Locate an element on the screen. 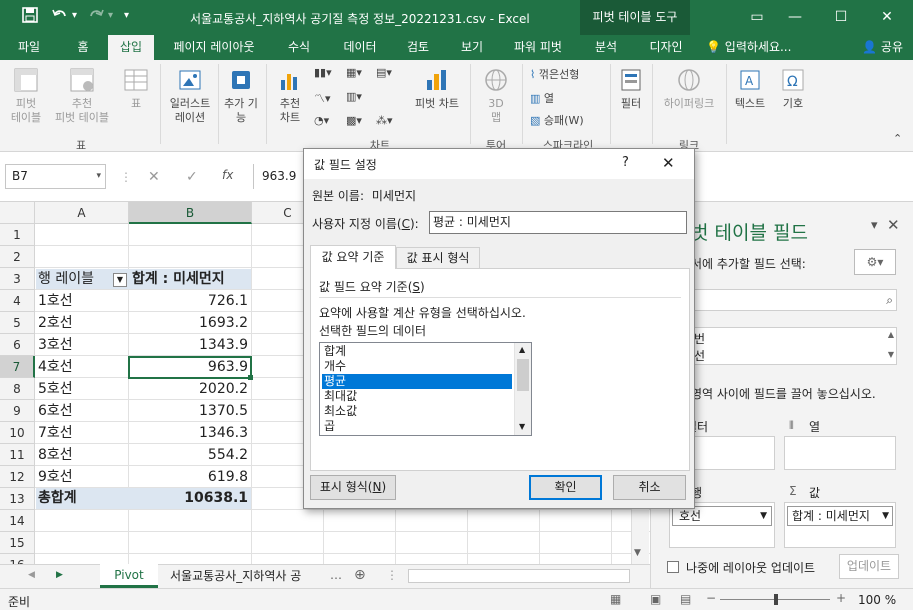 The image size is (913, 610). share-button: 👤 공유 is located at coordinates (882, 47).